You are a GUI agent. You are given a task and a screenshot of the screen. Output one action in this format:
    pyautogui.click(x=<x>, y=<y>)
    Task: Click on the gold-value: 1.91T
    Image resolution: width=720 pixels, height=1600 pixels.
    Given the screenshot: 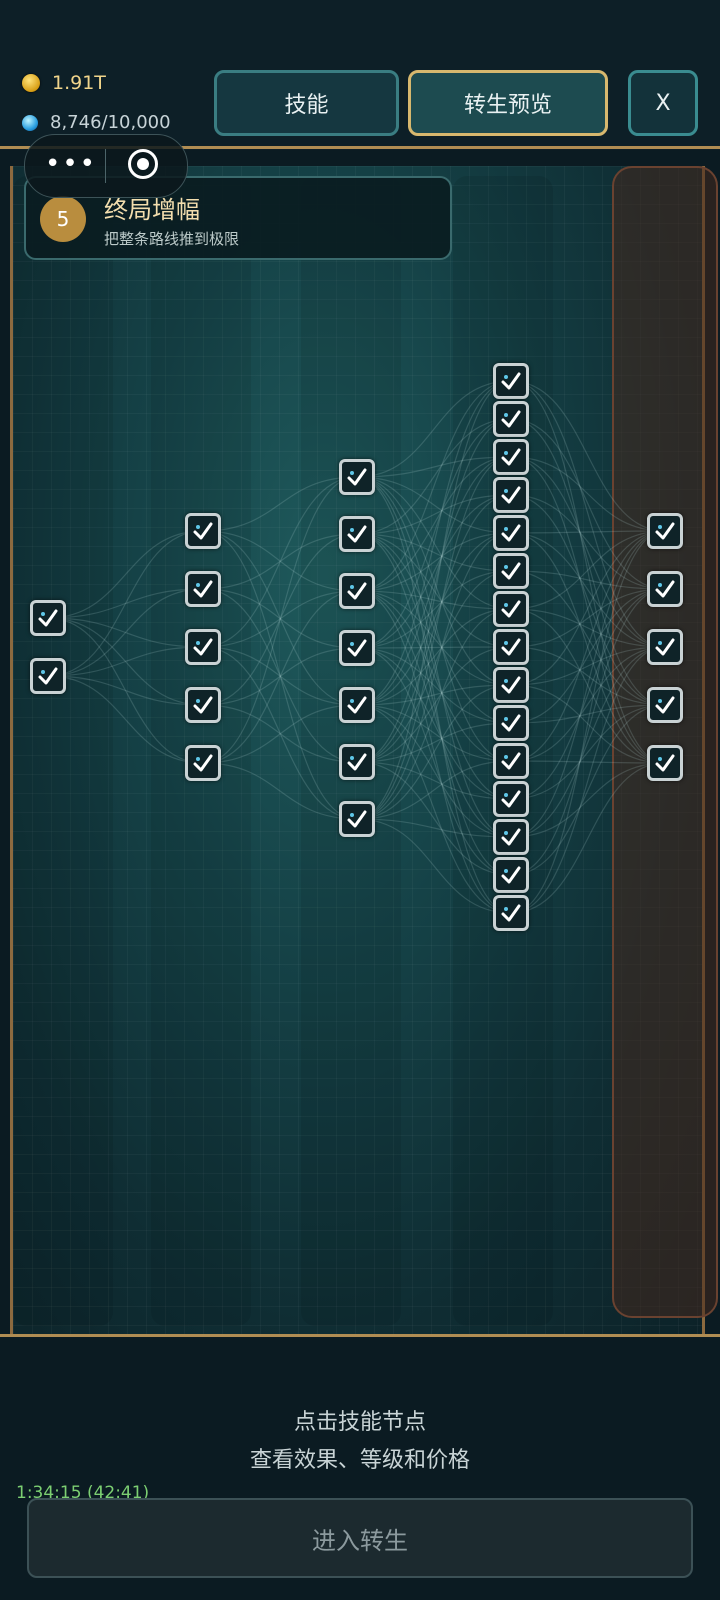 What is the action you would take?
    pyautogui.click(x=79, y=83)
    